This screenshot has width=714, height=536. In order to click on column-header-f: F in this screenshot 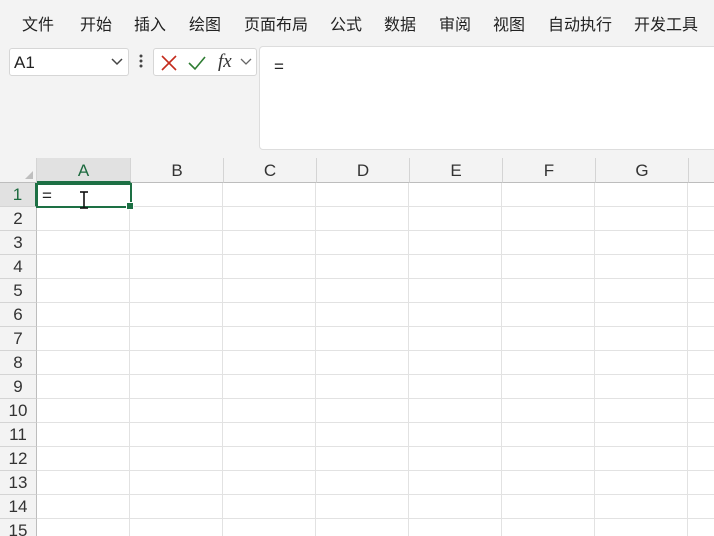, I will do `click(549, 170)`.